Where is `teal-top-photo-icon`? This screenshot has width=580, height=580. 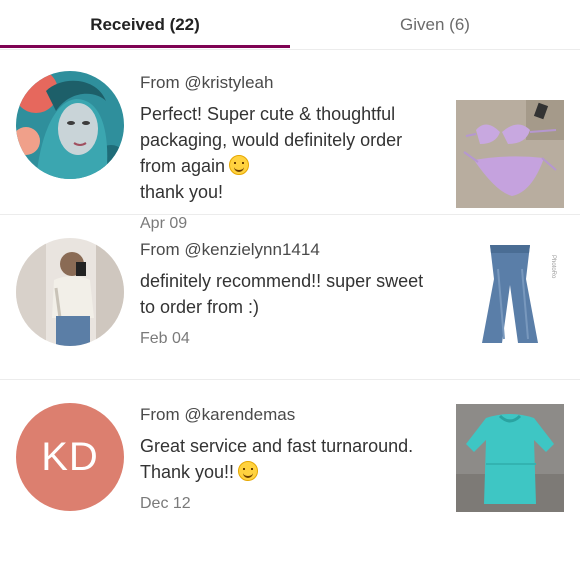 teal-top-photo-icon is located at coordinates (510, 458).